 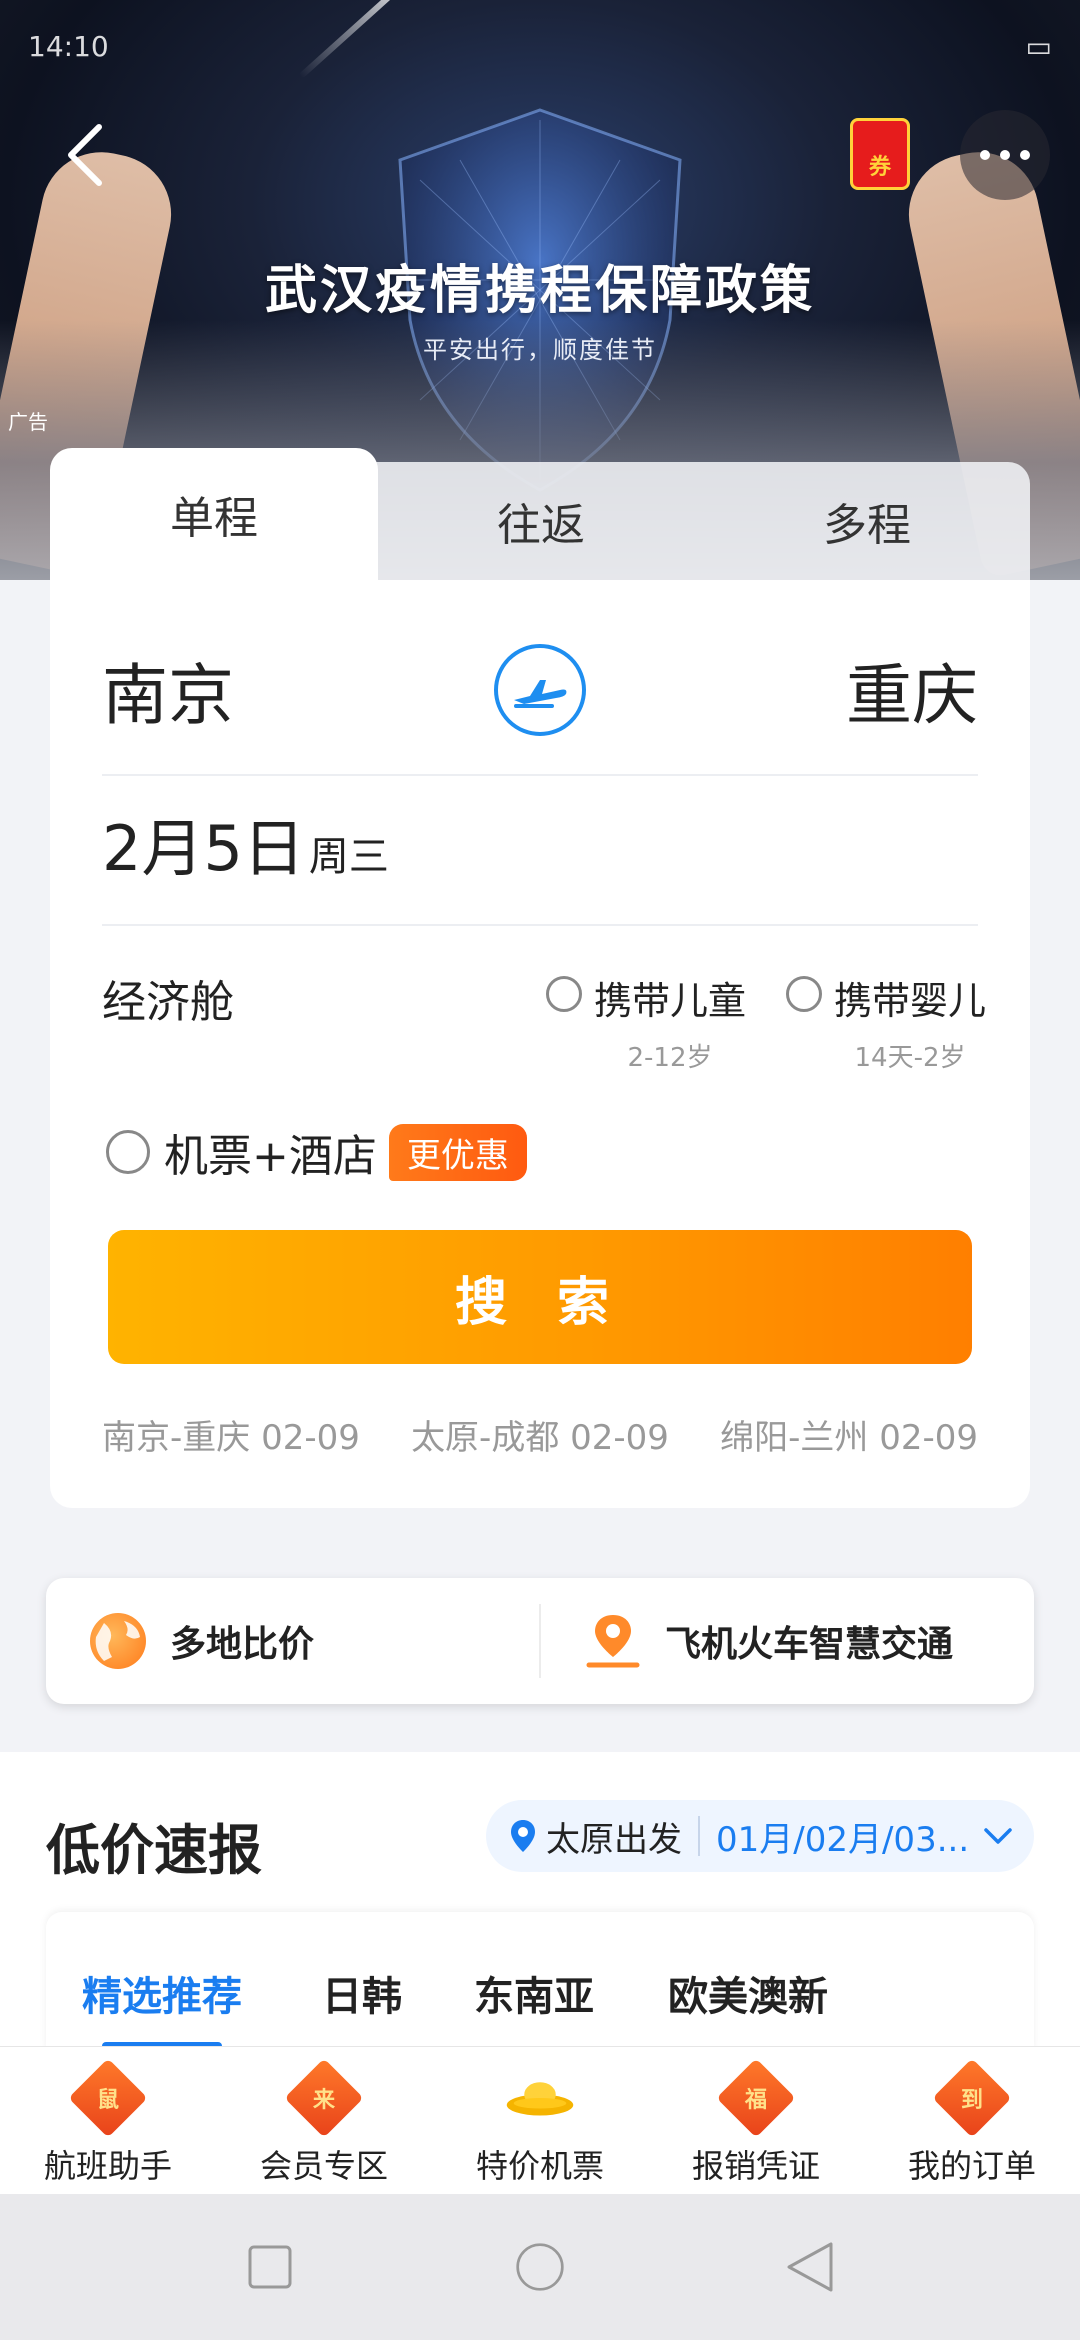 I want to click on triangle-back-icon, so click(x=810, y=2267).